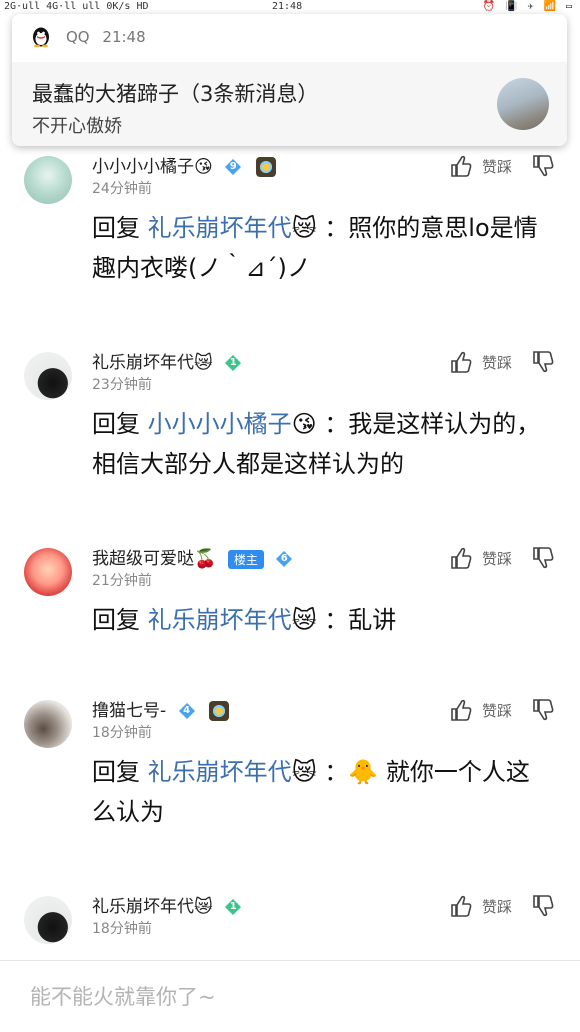 The height and width of the screenshot is (1032, 580). I want to click on status-icons: ⏰ 📳 ✈ 📶 ▭, so click(528, 6).